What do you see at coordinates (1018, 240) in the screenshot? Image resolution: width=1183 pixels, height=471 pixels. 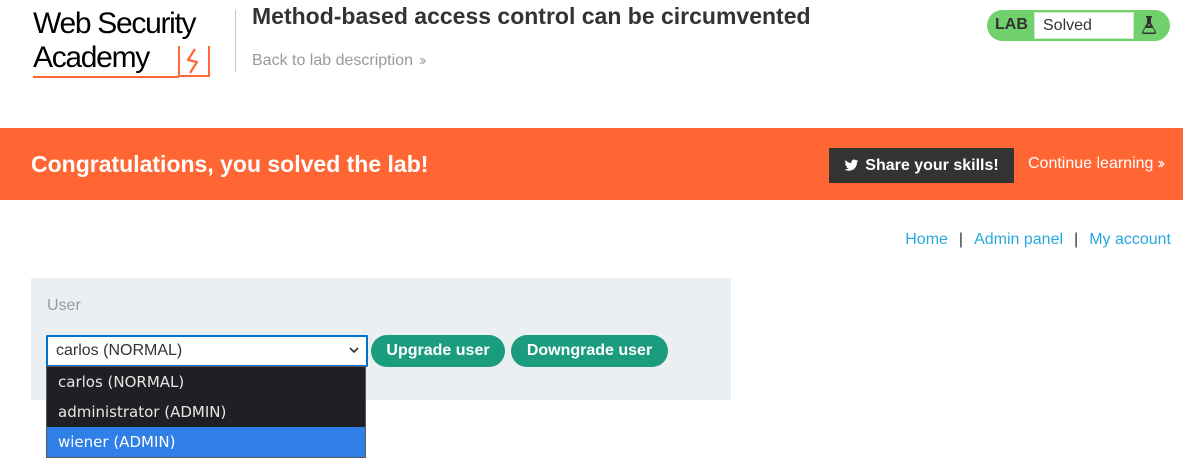 I see `nav-admin-panel-link: Admin panel` at bounding box center [1018, 240].